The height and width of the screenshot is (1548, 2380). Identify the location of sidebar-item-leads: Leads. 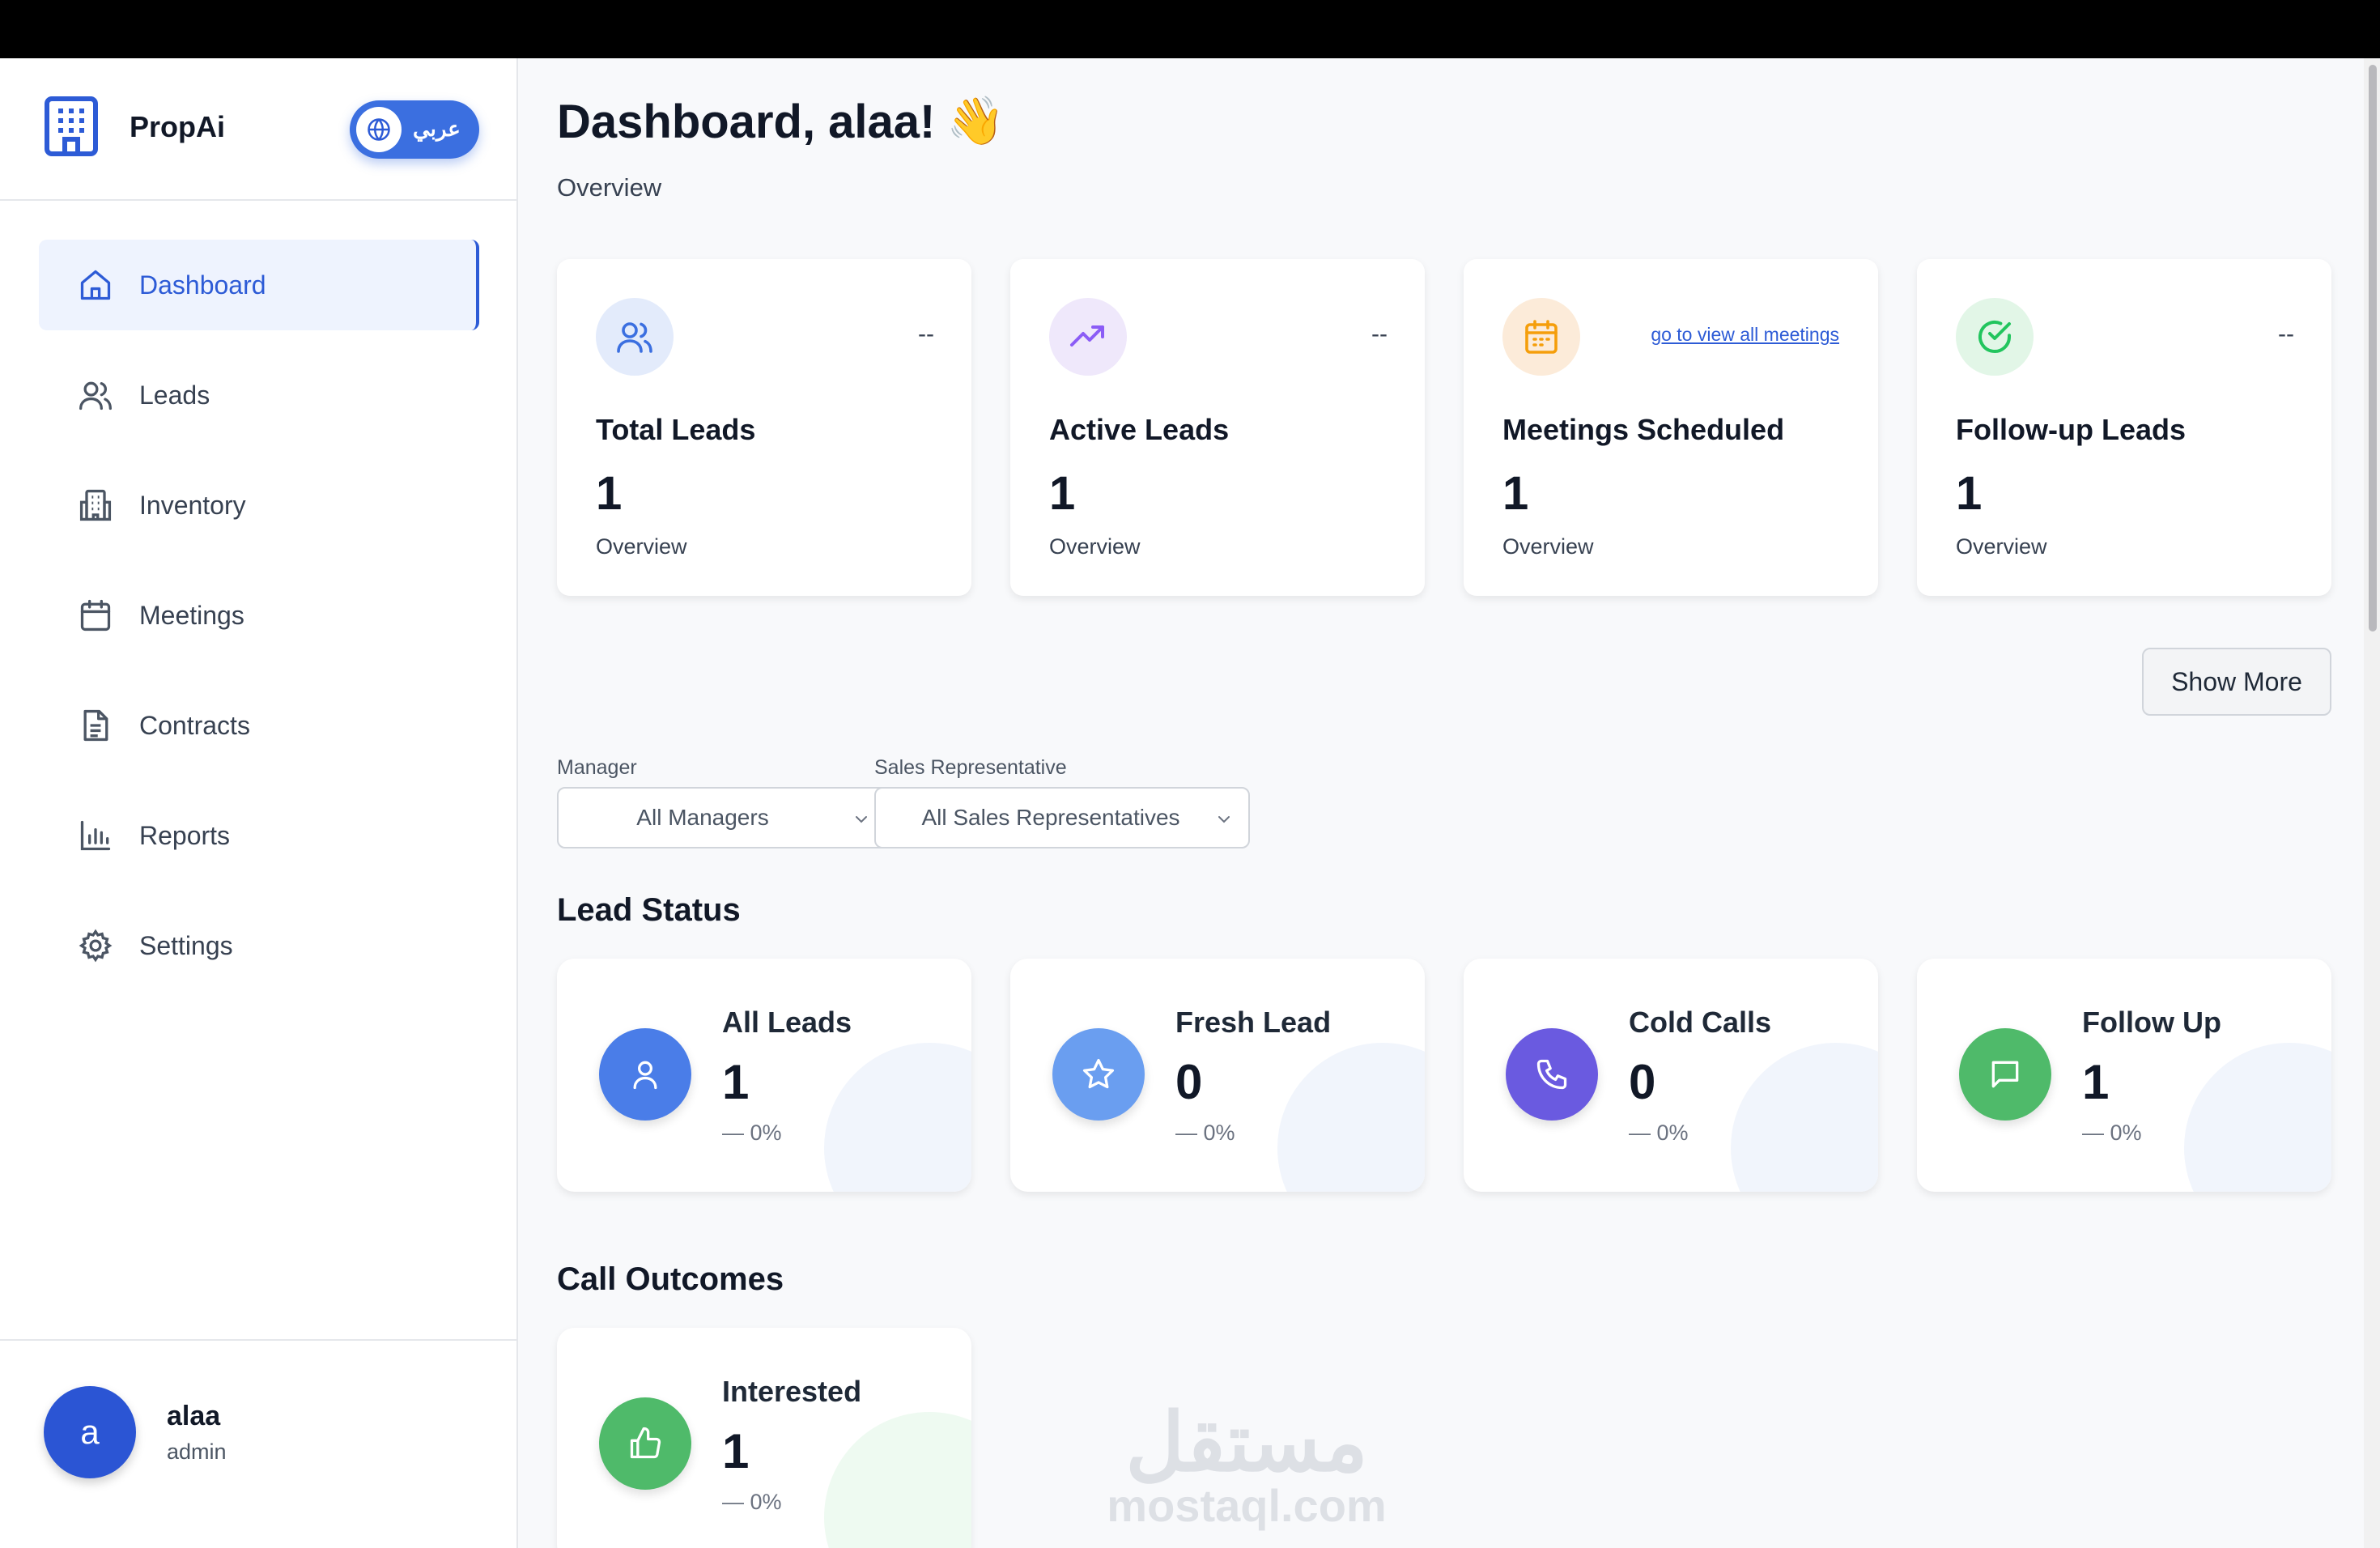
(259, 395).